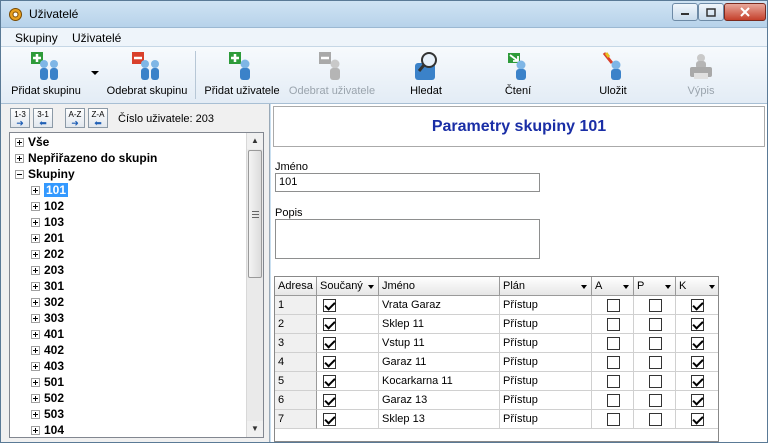 The image size is (768, 443). Describe the element at coordinates (46, 76) in the screenshot. I see `add-group-button: Přidat skupinu` at that location.